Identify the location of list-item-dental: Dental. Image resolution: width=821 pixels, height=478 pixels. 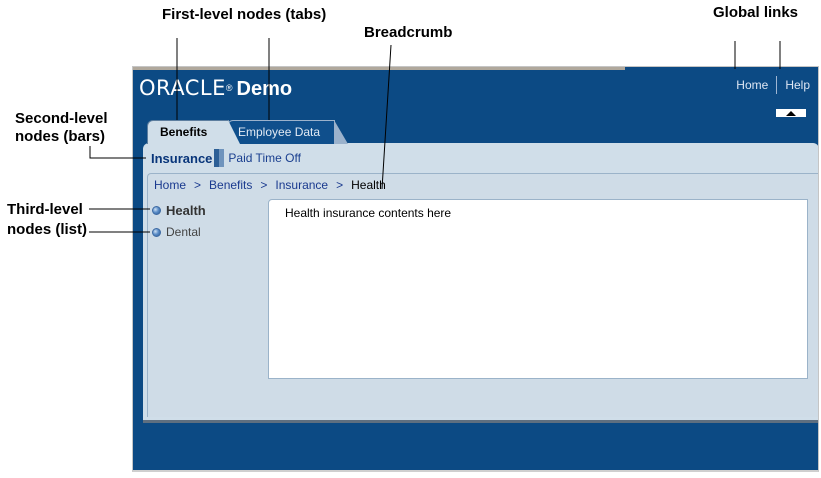
(179, 232).